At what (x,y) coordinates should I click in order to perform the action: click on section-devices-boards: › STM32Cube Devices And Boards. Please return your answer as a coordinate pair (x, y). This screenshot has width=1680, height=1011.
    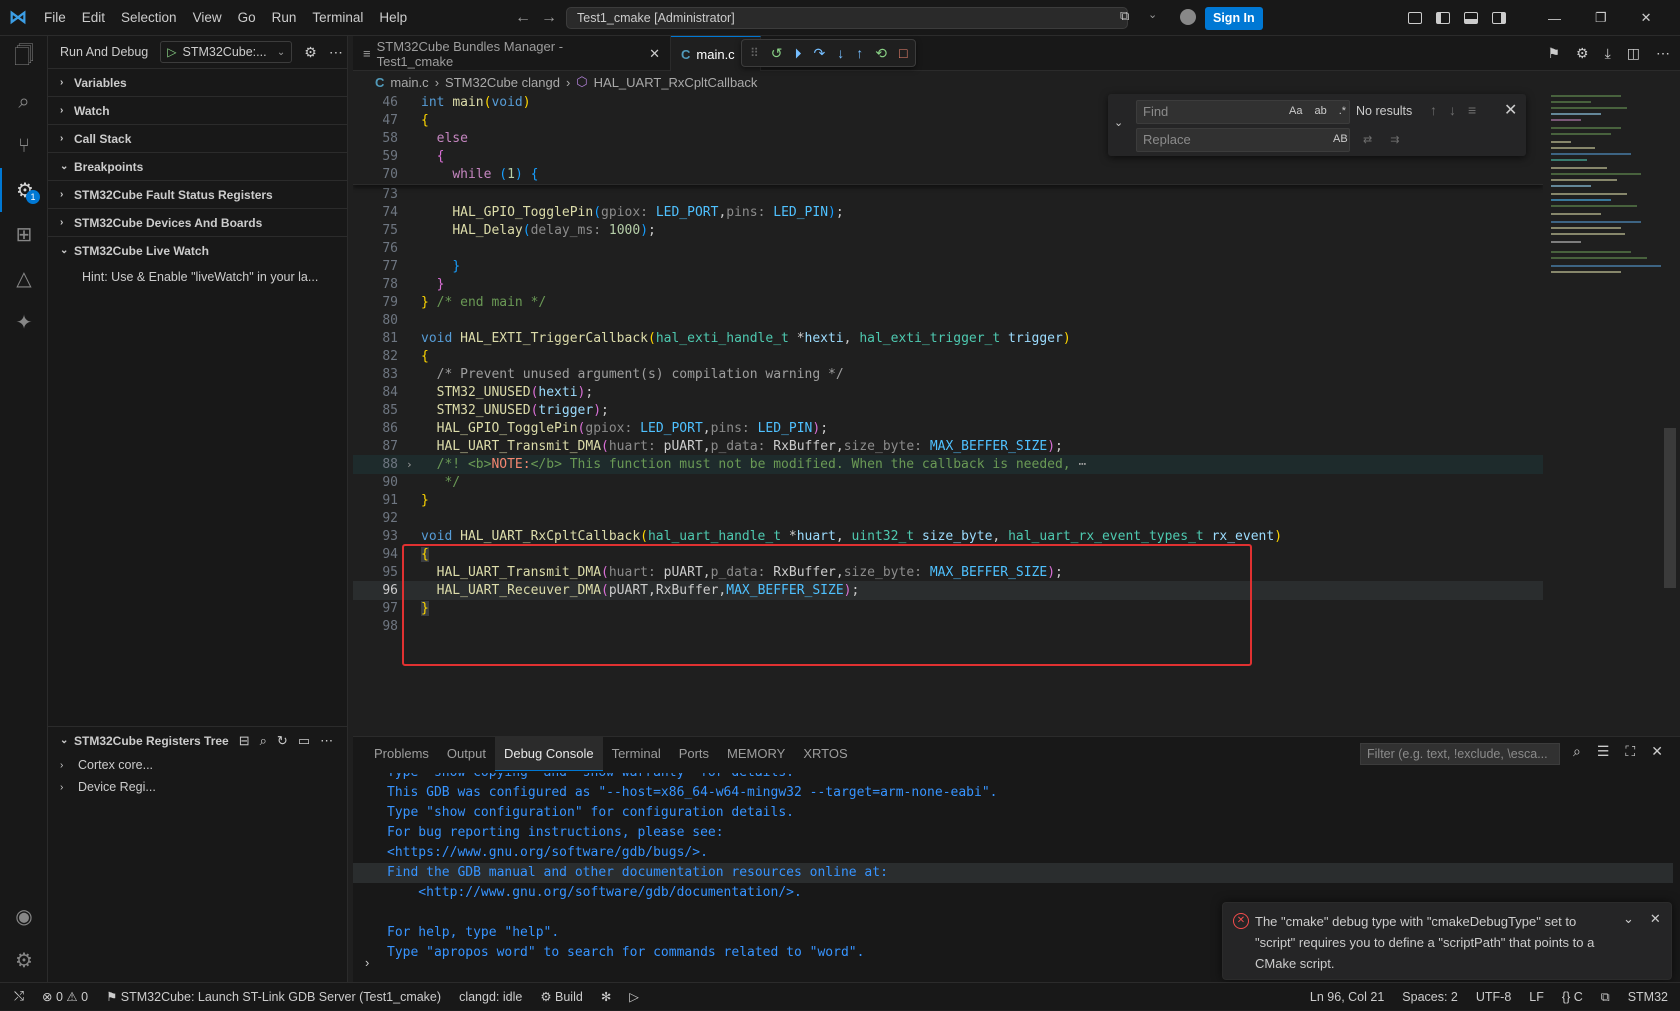
    Looking at the image, I should click on (197, 222).